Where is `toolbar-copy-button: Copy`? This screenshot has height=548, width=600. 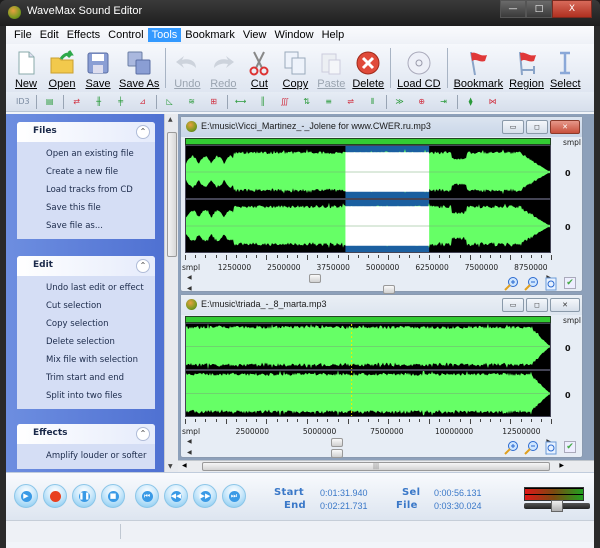
toolbar-copy-button: Copy is located at coordinates (295, 70).